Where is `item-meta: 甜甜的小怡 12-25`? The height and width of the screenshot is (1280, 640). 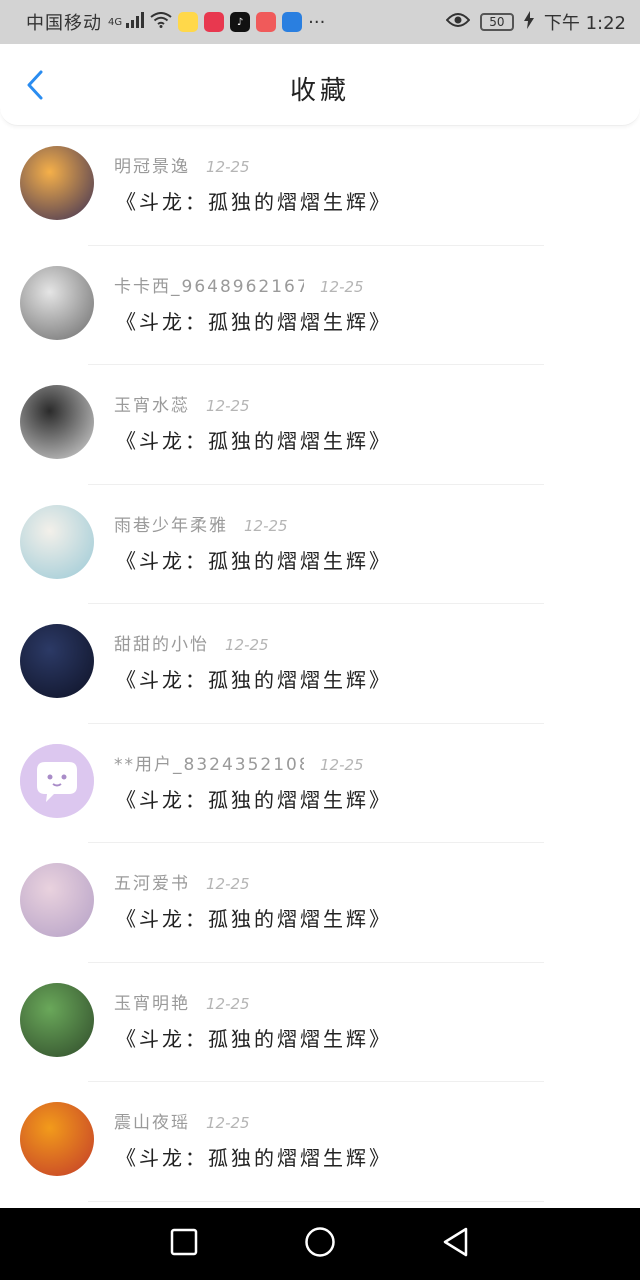
item-meta: 甜甜的小怡 12-25 is located at coordinates (191, 642).